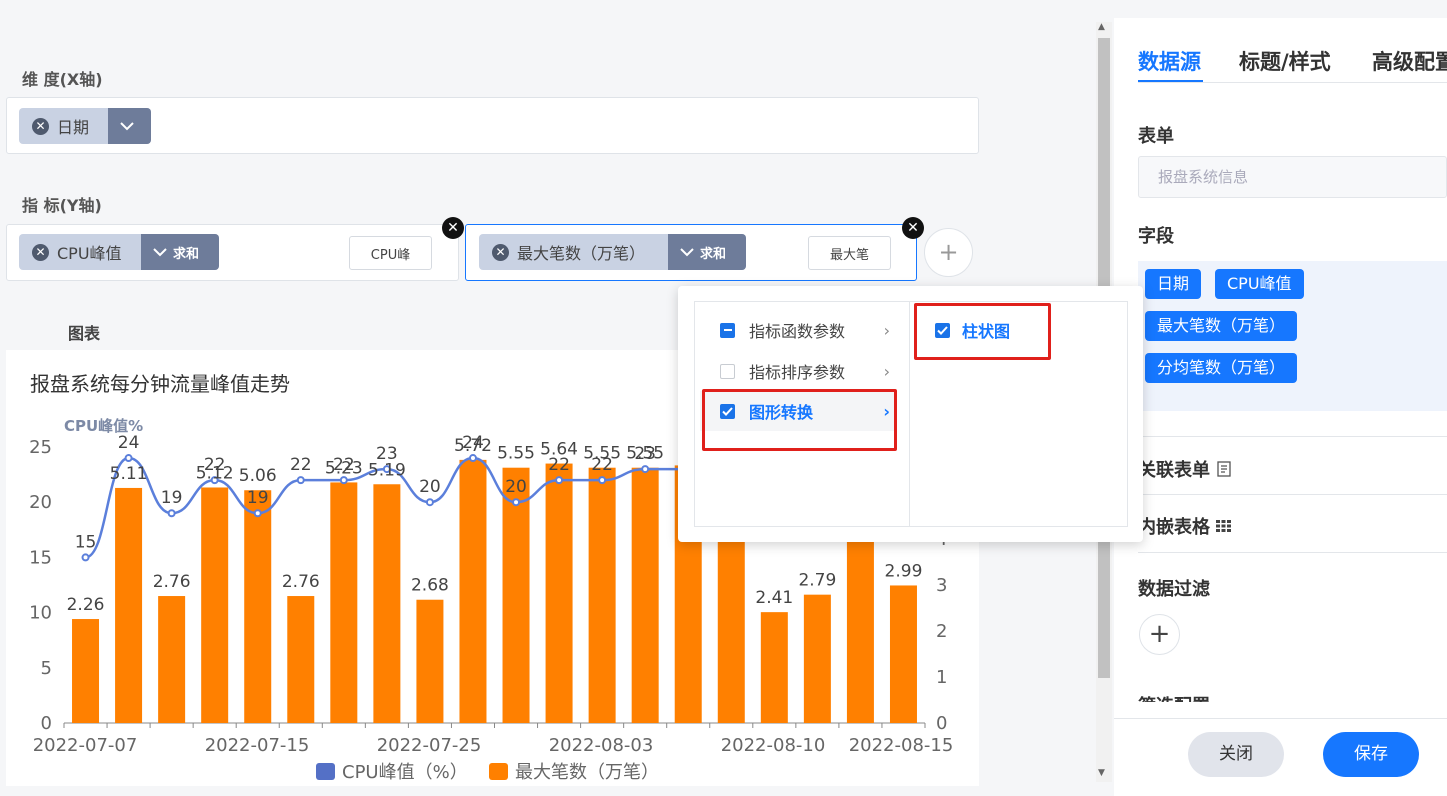 The width and height of the screenshot is (1447, 796). What do you see at coordinates (301, 582) in the screenshot?
I see `bar-label: 2.76` at bounding box center [301, 582].